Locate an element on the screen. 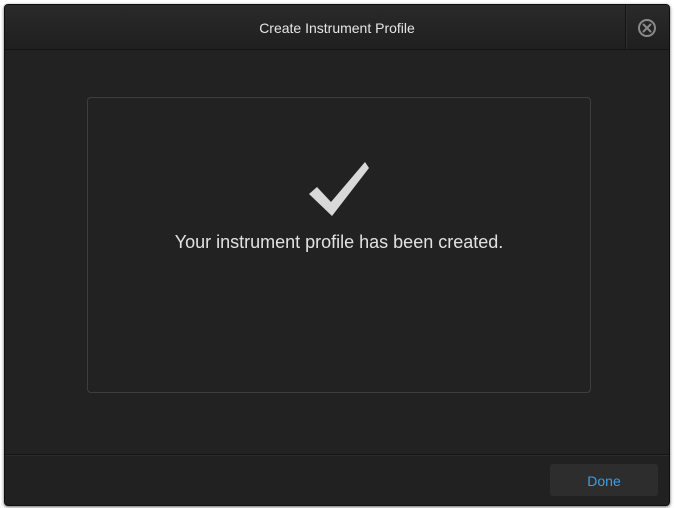  close-area is located at coordinates (647, 27).